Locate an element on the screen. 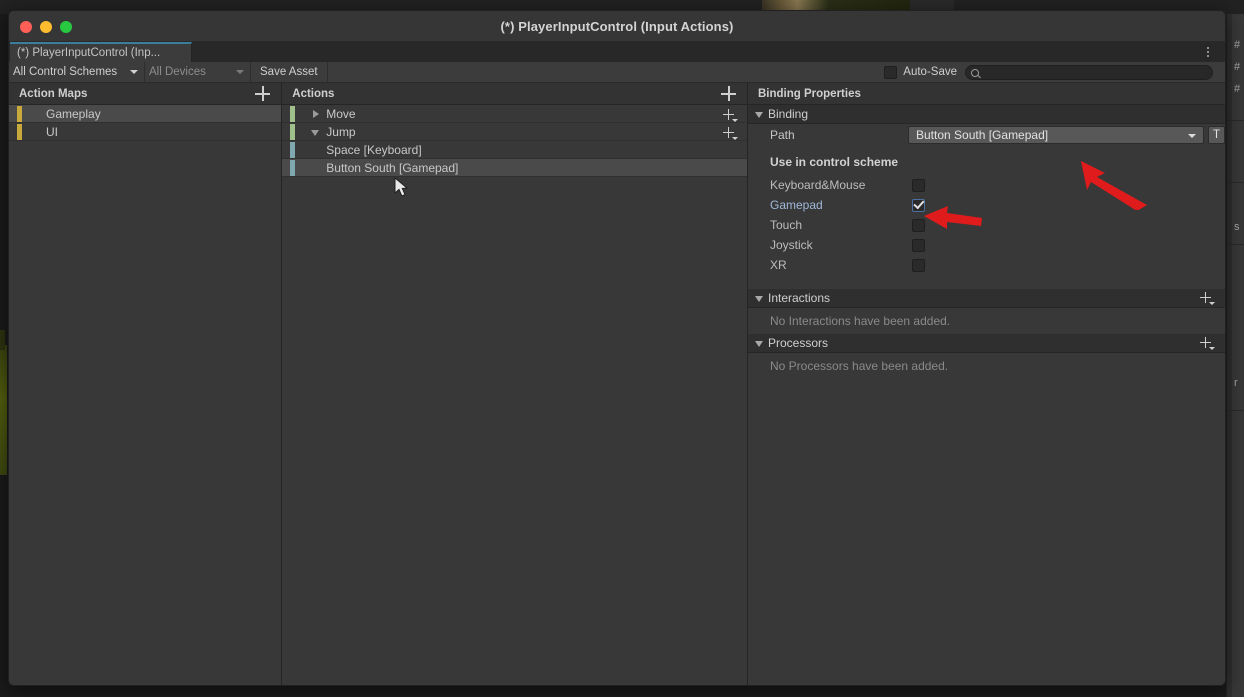 The width and height of the screenshot is (1244, 697). control-schemes-label: All Control Schemes is located at coordinates (65, 72).